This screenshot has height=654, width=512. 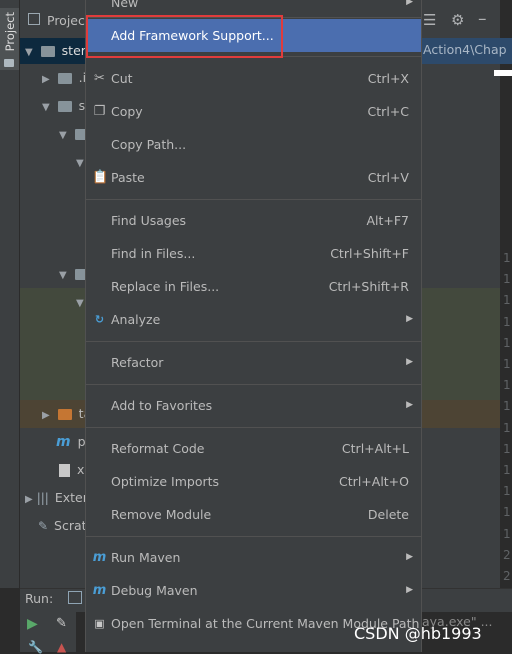 I want to click on menu-item-label: Analyze, so click(x=136, y=319).